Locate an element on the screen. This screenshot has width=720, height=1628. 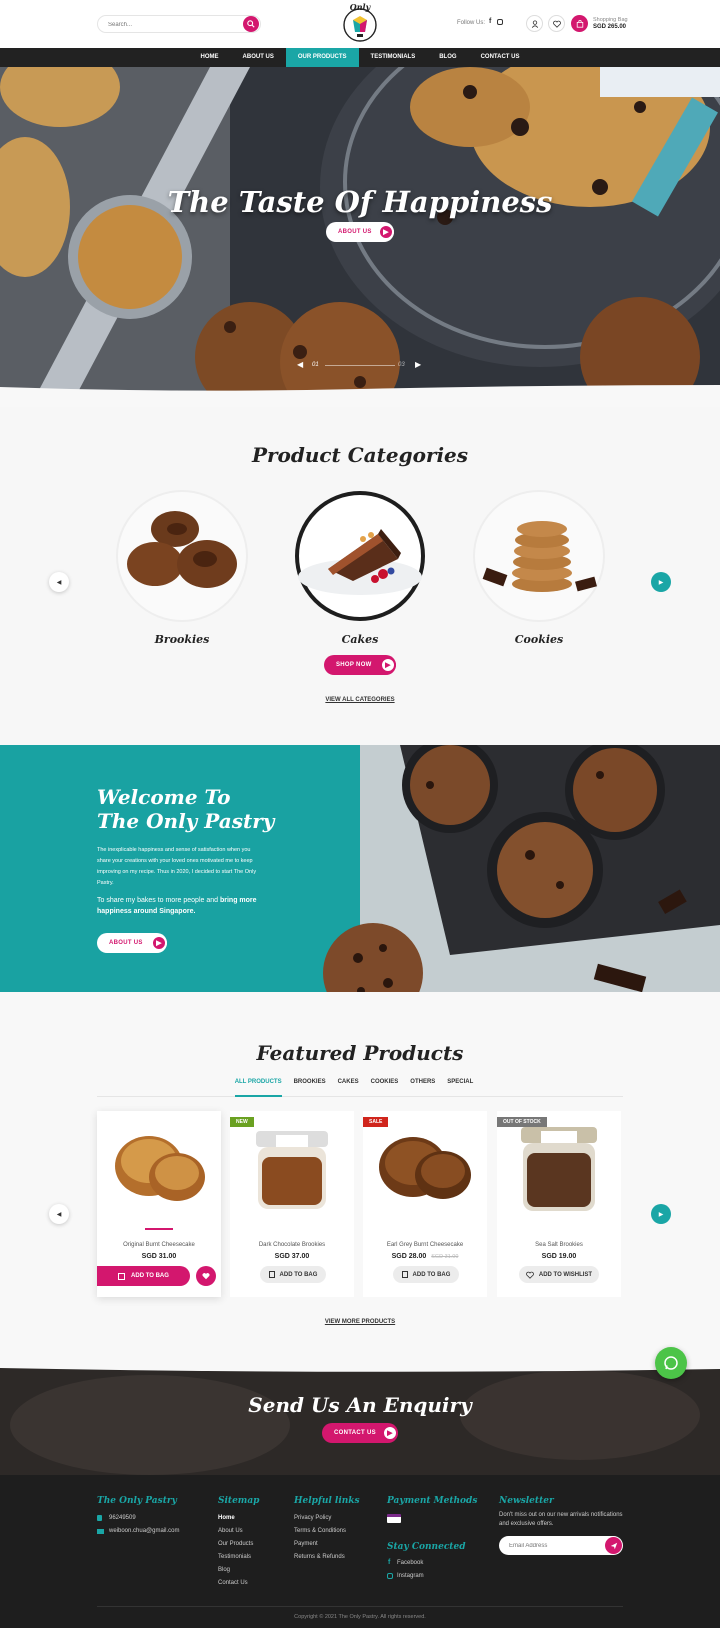
product-name: Earl Grey Burnt Cheesecake is located at coordinates (425, 1245).